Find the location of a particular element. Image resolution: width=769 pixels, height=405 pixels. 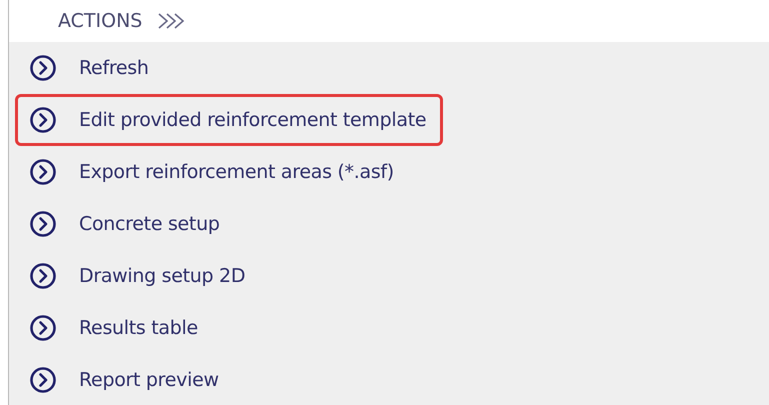

action-link: Edit provided reinforcement template is located at coordinates (252, 120).